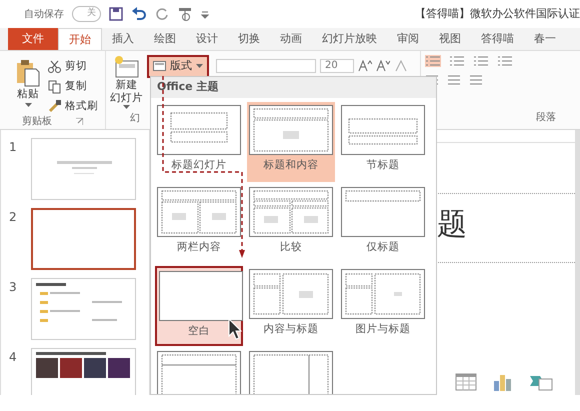  What do you see at coordinates (81, 106) in the screenshot?
I see `format-painter-button: 格式刷` at bounding box center [81, 106].